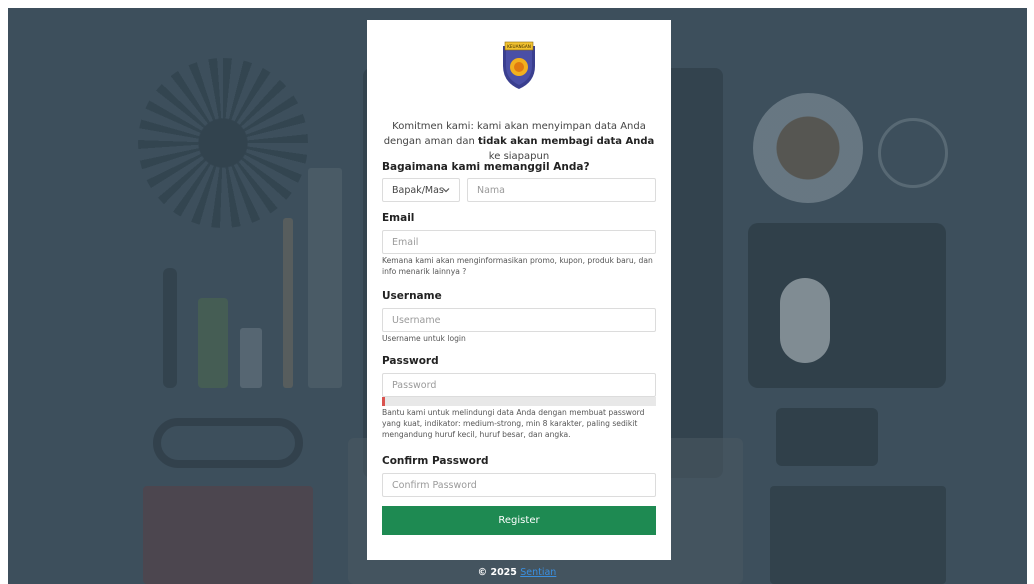  What do you see at coordinates (519, 401) in the screenshot?
I see `password-strength-meter` at bounding box center [519, 401].